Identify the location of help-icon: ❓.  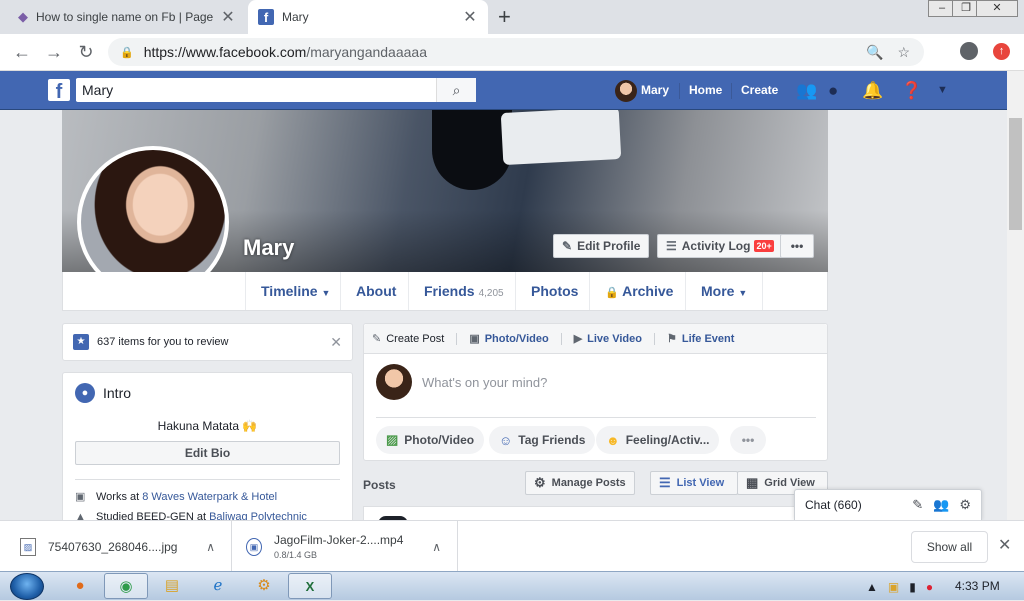
(911, 90).